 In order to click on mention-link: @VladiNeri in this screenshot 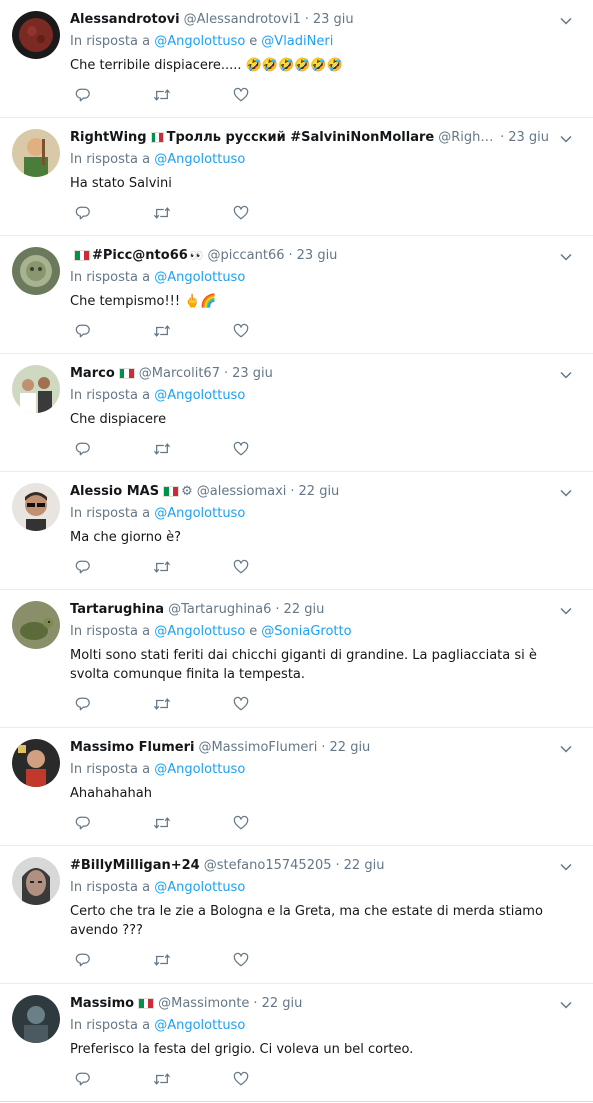, I will do `click(297, 41)`.